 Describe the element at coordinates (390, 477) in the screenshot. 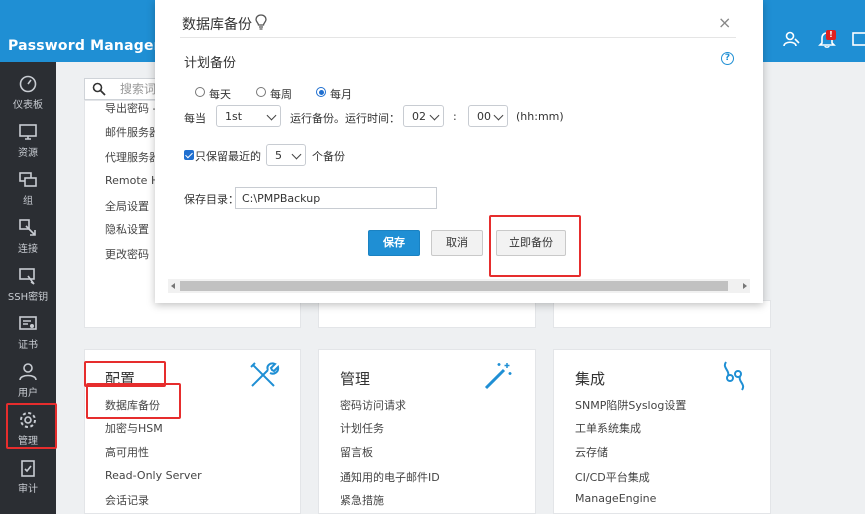

I see `list-item: 通知用的电子邮件ID` at that location.